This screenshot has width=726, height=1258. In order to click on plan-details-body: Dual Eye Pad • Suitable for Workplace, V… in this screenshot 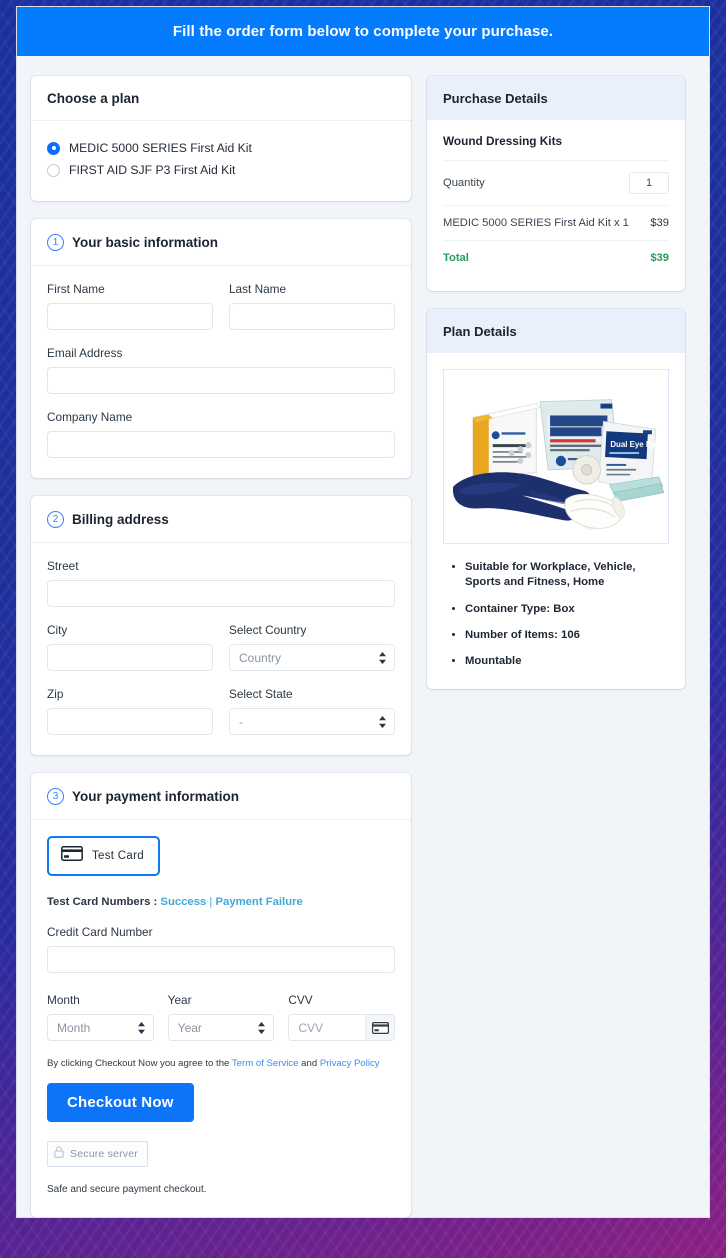, I will do `click(556, 521)`.